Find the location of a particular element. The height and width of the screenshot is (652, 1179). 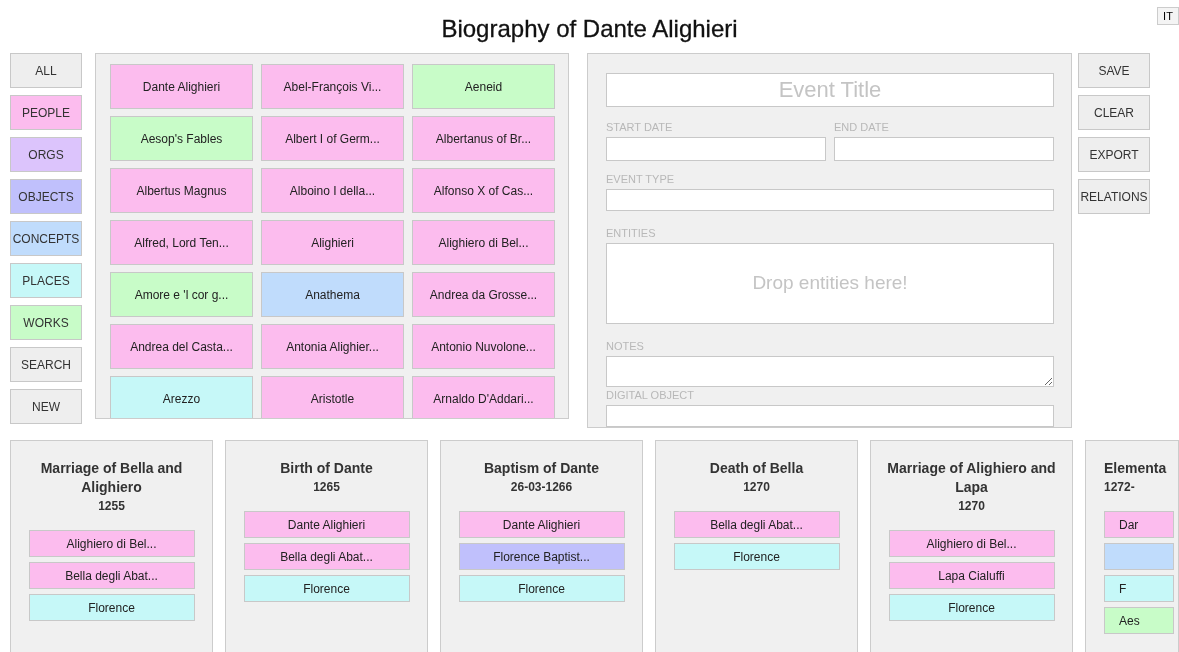

filter-button: CONCEPTS is located at coordinates (46, 238).